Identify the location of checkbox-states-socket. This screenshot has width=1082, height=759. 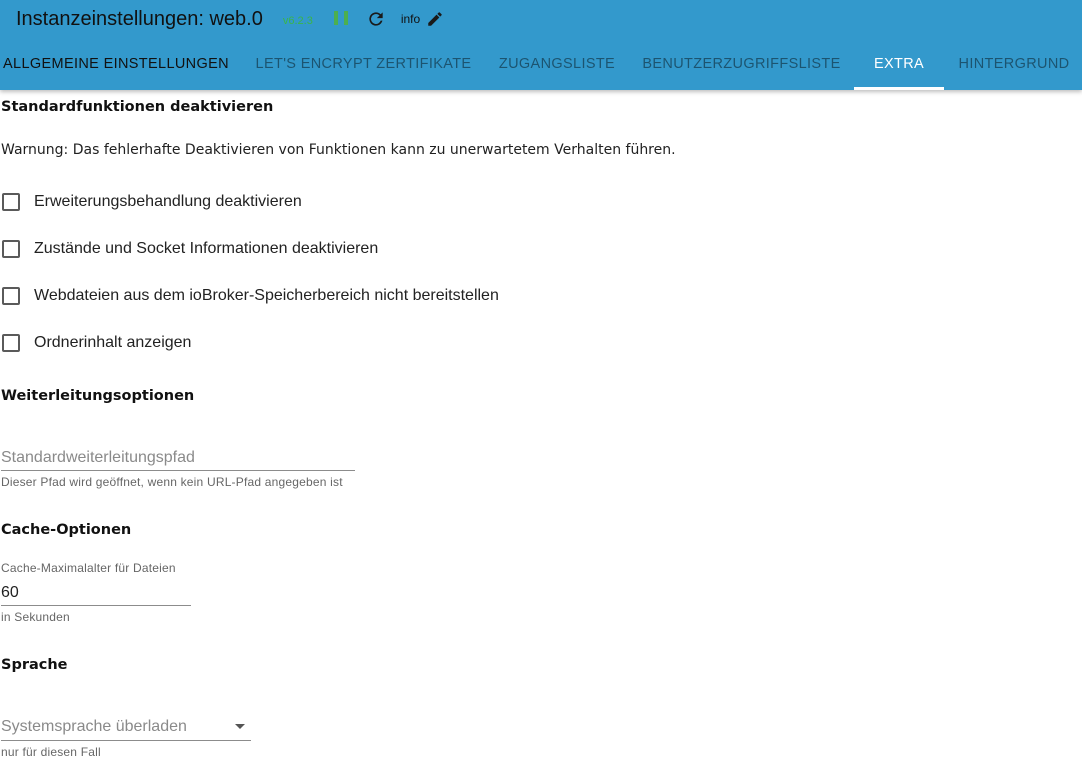
(11, 249).